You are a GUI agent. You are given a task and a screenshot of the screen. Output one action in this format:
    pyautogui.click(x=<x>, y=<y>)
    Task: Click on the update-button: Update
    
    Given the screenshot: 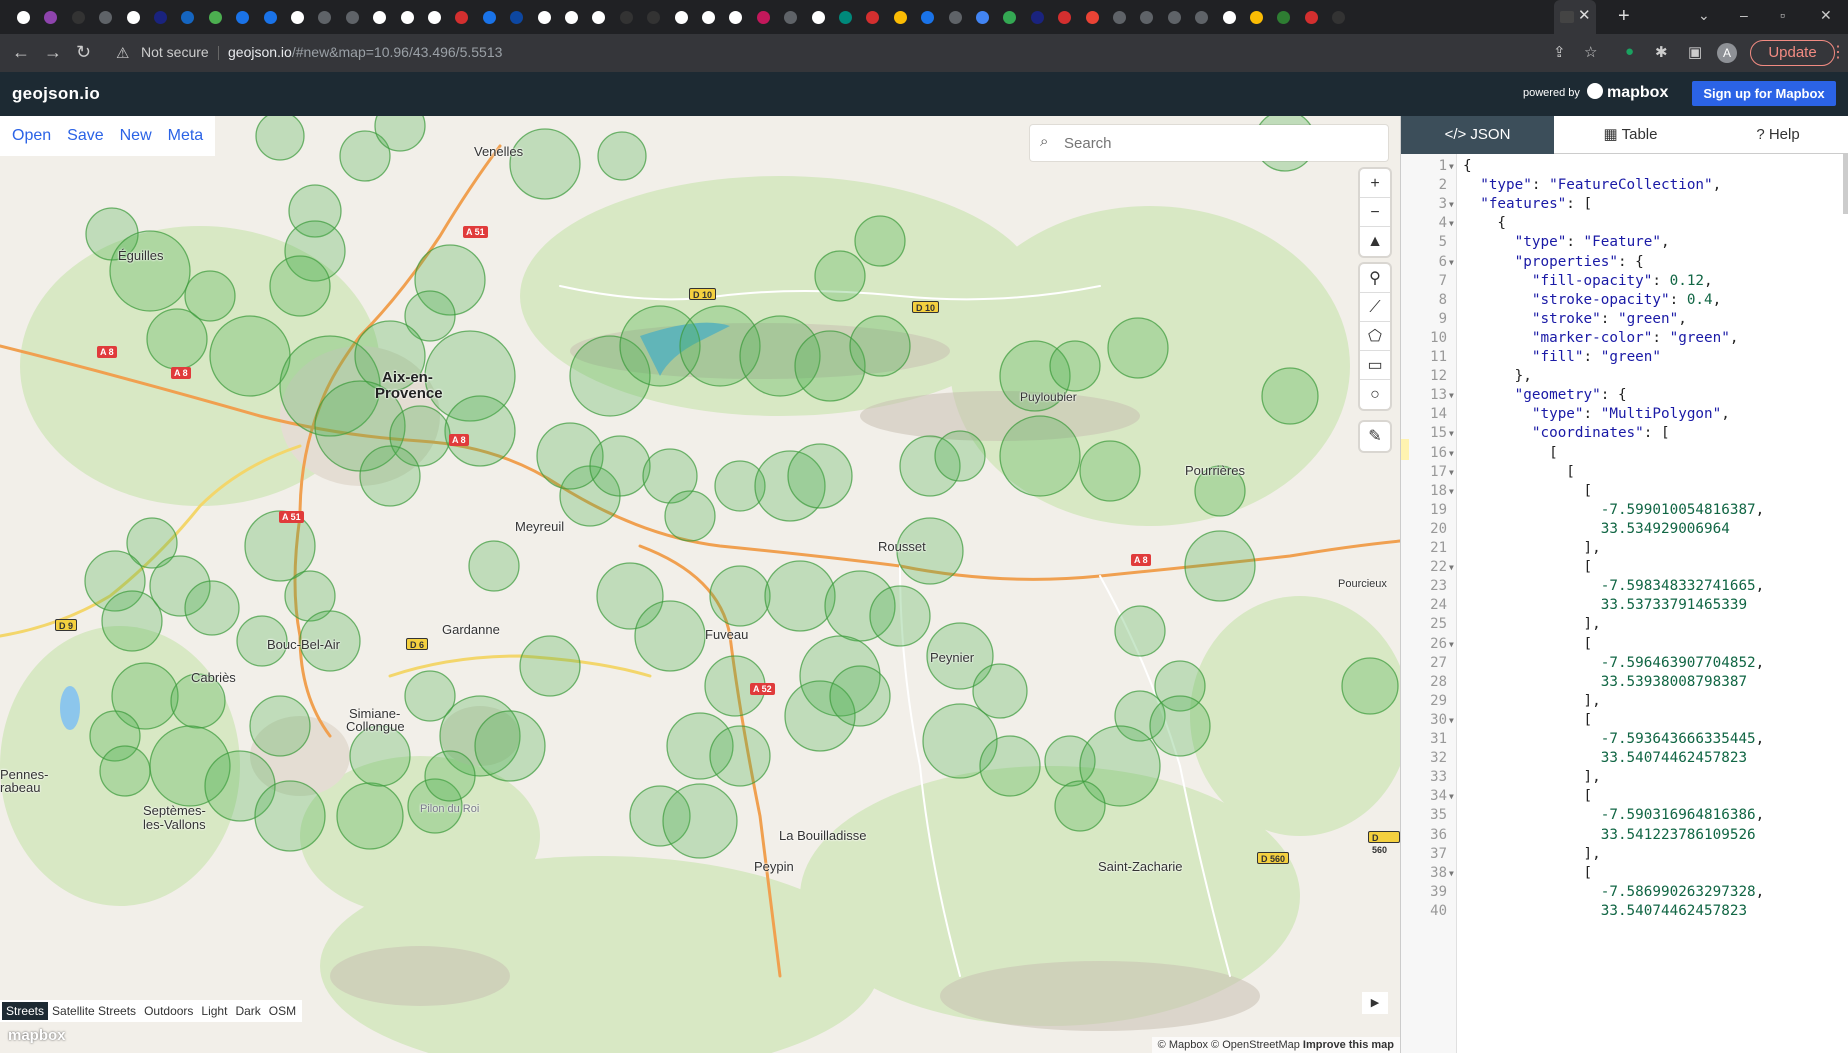 What is the action you would take?
    pyautogui.click(x=1792, y=53)
    